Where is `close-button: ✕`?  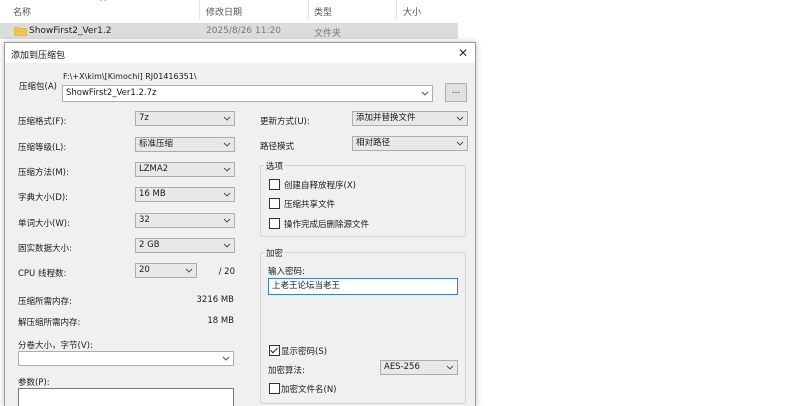
close-button: ✕ is located at coordinates (463, 53).